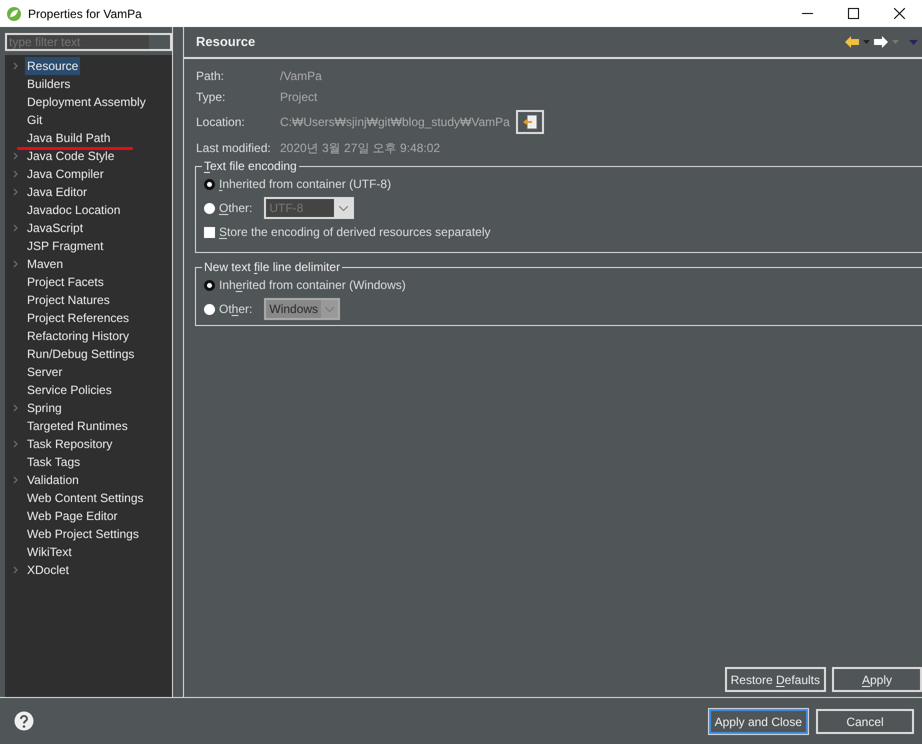  What do you see at coordinates (221, 122) in the screenshot?
I see `field-label: Location:` at bounding box center [221, 122].